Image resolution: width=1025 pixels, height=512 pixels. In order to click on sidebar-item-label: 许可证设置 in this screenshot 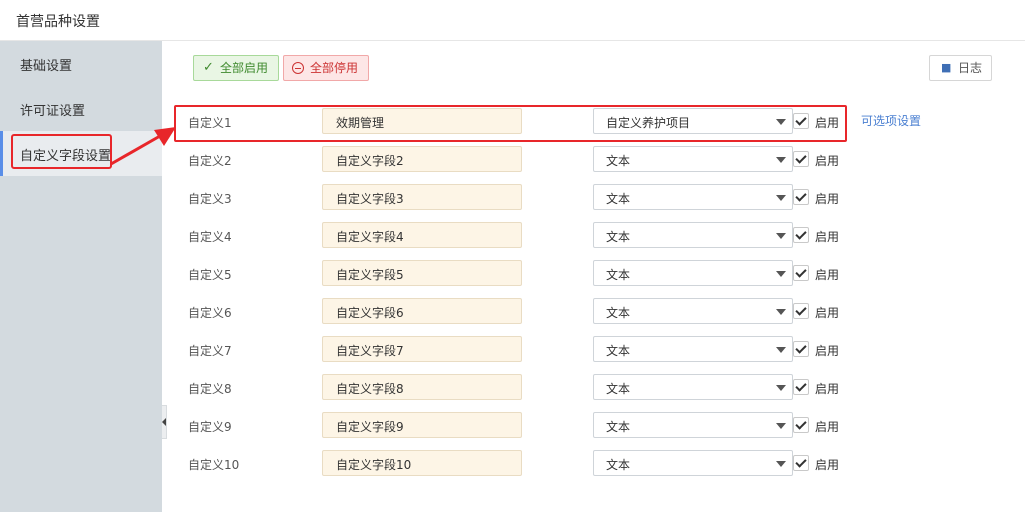, I will do `click(53, 111)`.